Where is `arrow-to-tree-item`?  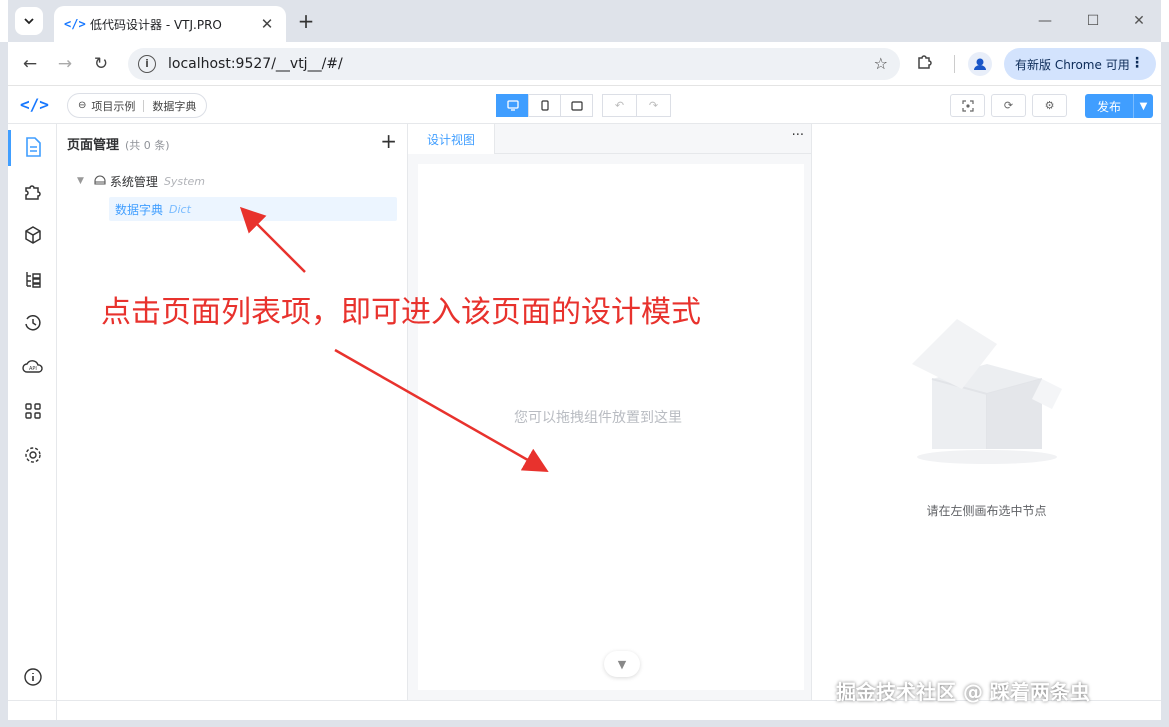
arrow-to-tree-item is located at coordinates (272, 239).